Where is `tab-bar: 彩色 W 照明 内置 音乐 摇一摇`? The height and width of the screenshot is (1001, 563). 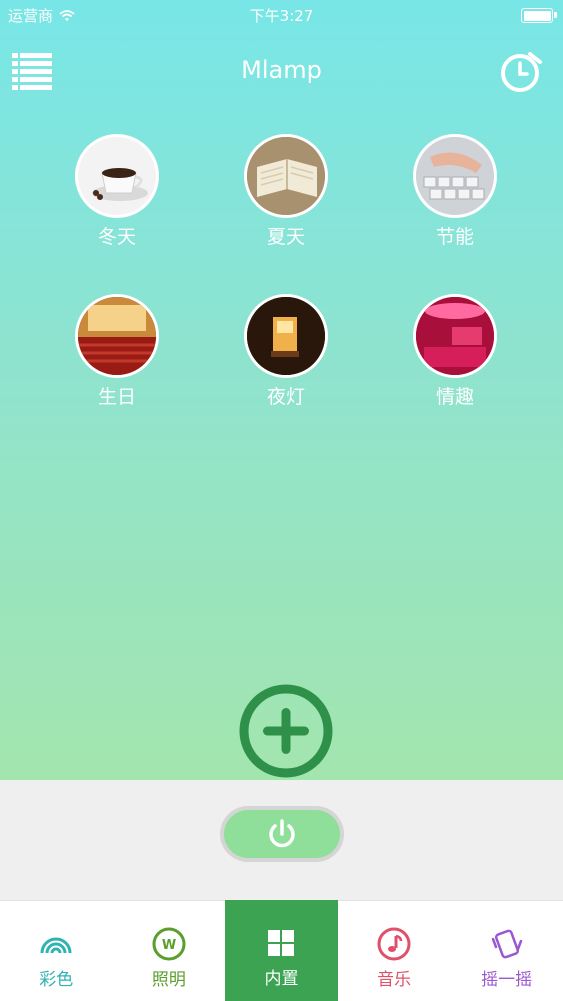
tab-bar: 彩色 W 照明 内置 音乐 摇一摇 is located at coordinates (281, 950).